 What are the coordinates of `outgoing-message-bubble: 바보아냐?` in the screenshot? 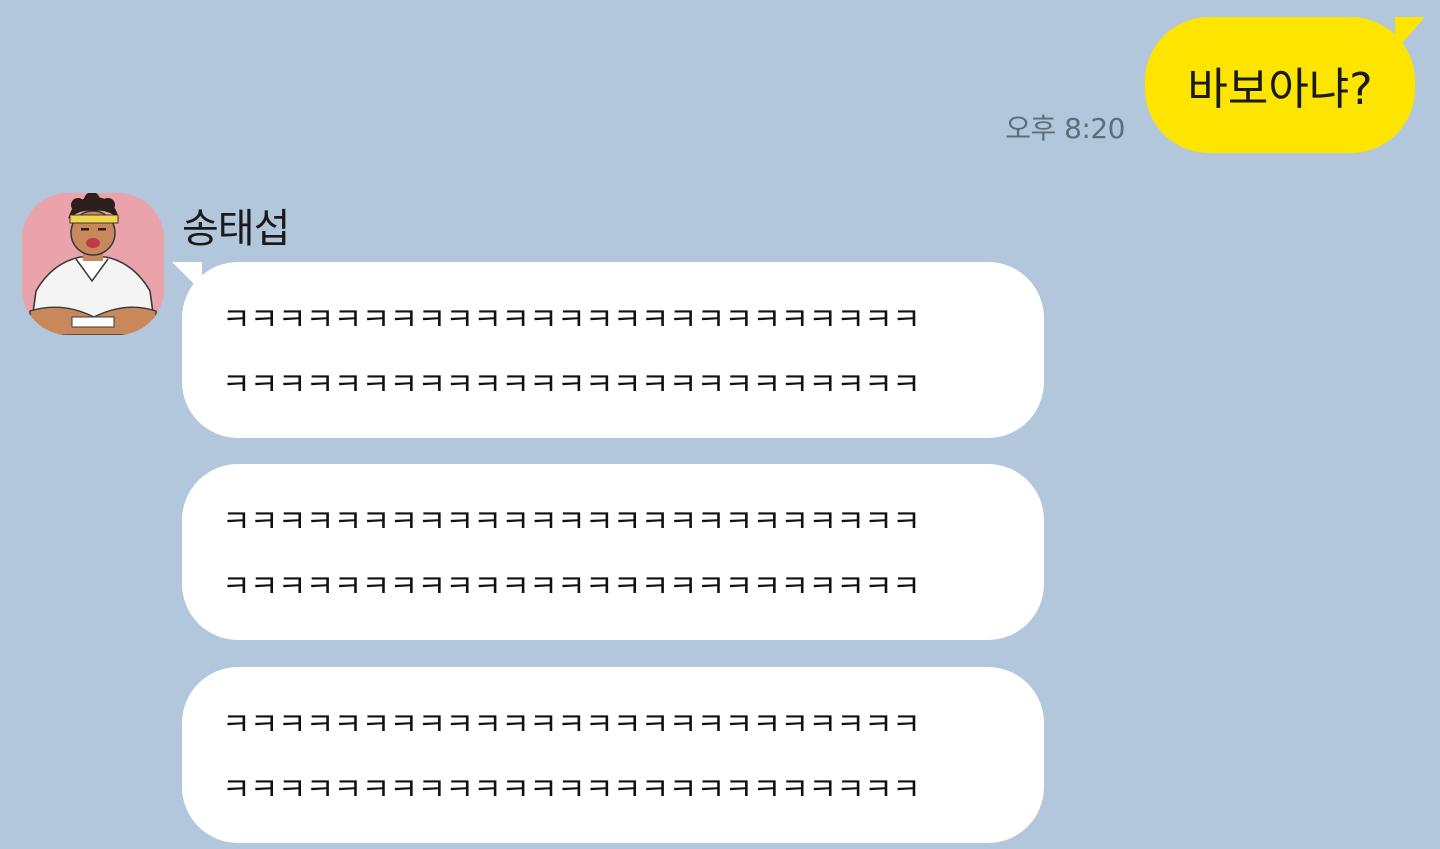 It's located at (1285, 85).